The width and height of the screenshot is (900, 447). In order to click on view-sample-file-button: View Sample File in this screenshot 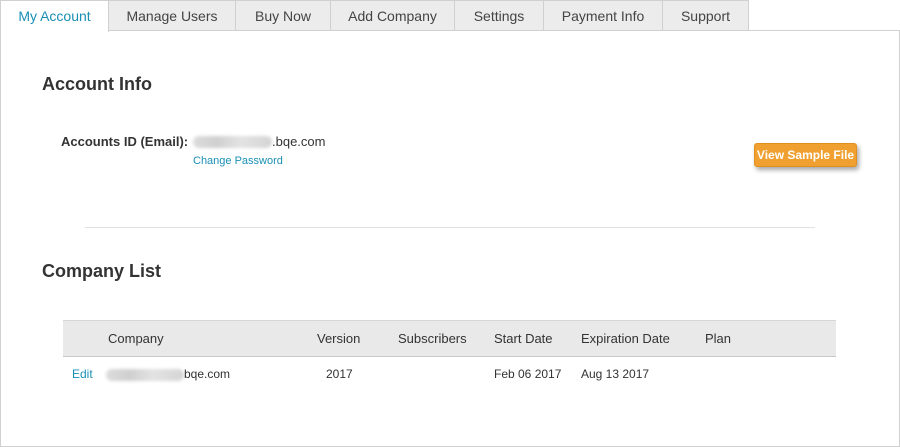, I will do `click(805, 155)`.